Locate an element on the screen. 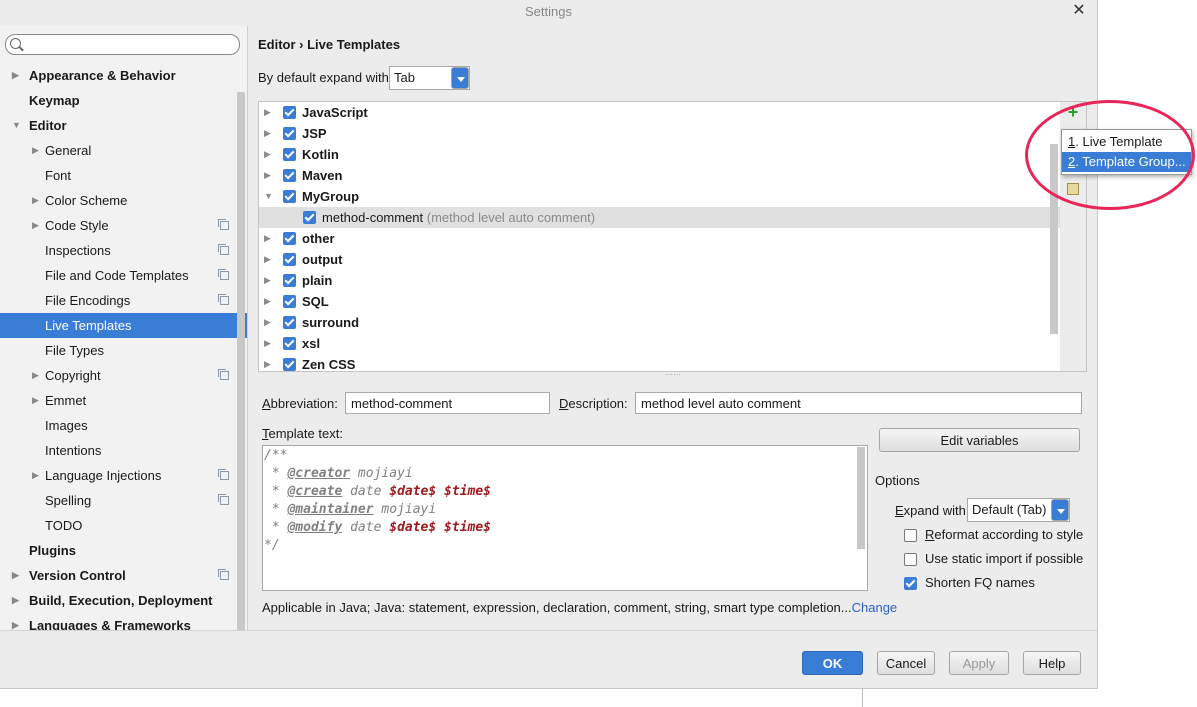 The height and width of the screenshot is (707, 1197). template-group-row: ▶ surround is located at coordinates (660, 322).